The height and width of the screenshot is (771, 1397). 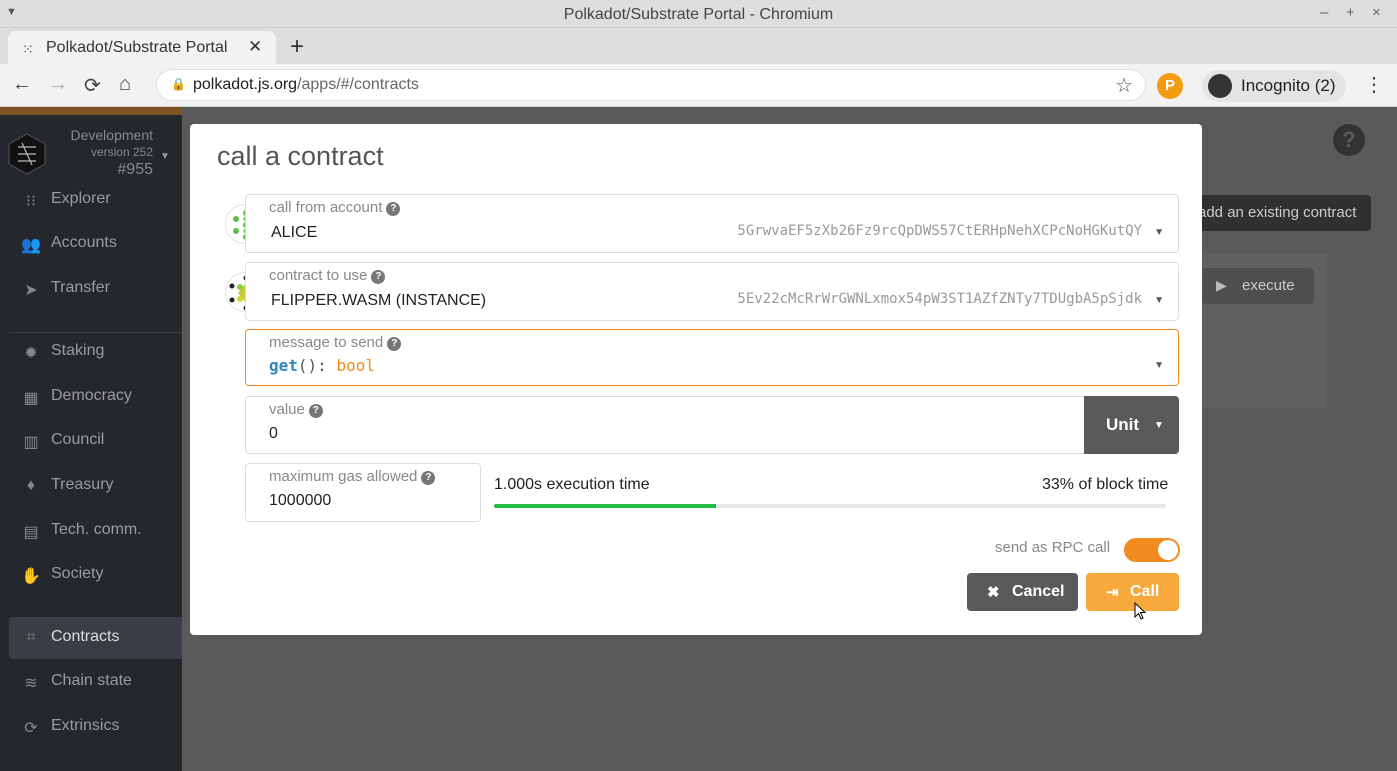 I want to click on url-text: polkadot.js.org/apps/#/contracts, so click(x=306, y=84).